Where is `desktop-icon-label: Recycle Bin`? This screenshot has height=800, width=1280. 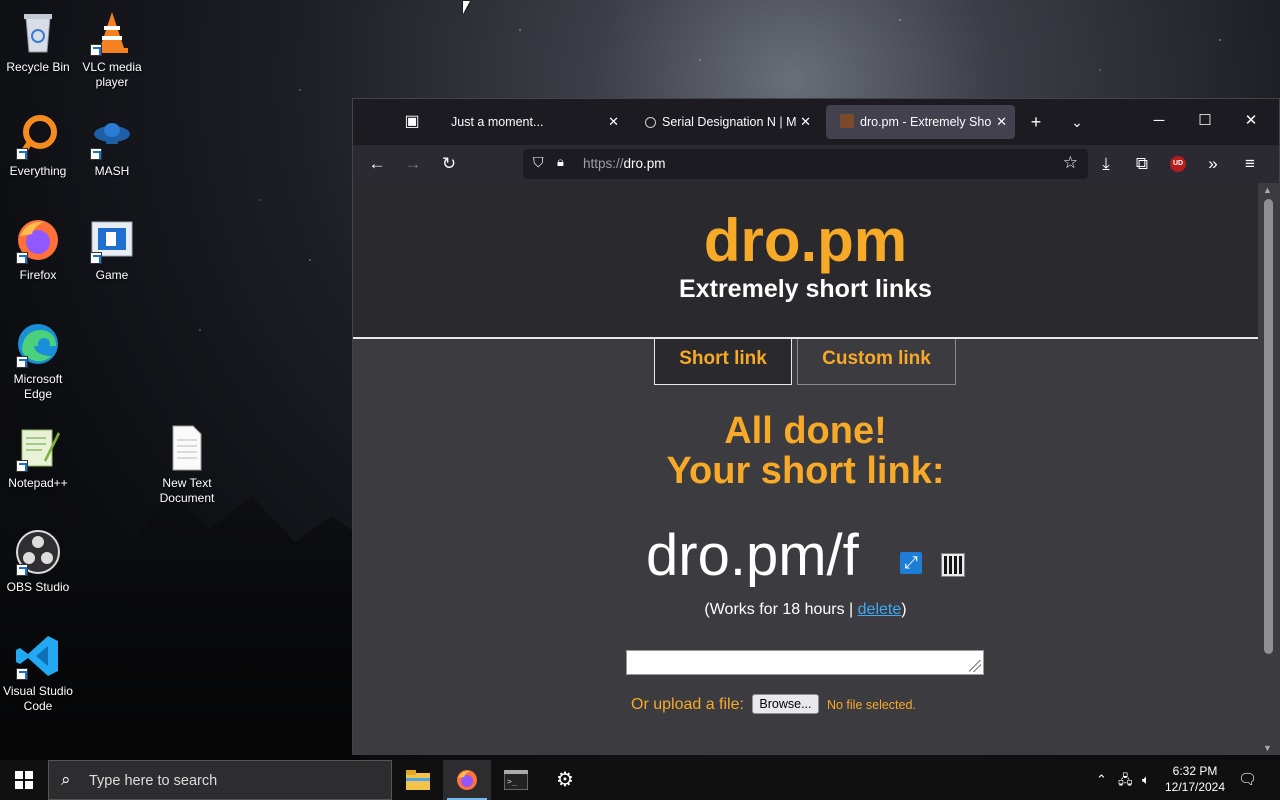
desktop-icon-label: Recycle Bin is located at coordinates (38, 67).